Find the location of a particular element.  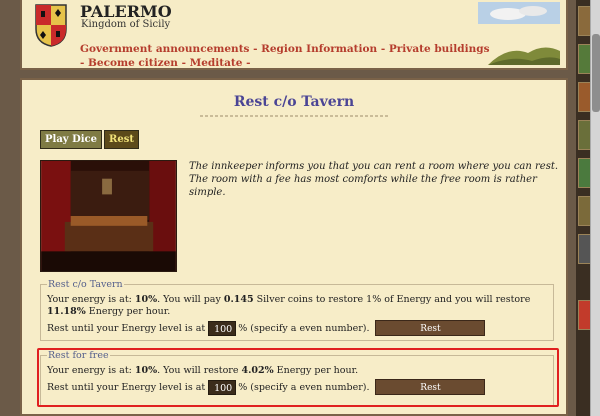

free-rest-legend: Rest for free is located at coordinates (78, 355).